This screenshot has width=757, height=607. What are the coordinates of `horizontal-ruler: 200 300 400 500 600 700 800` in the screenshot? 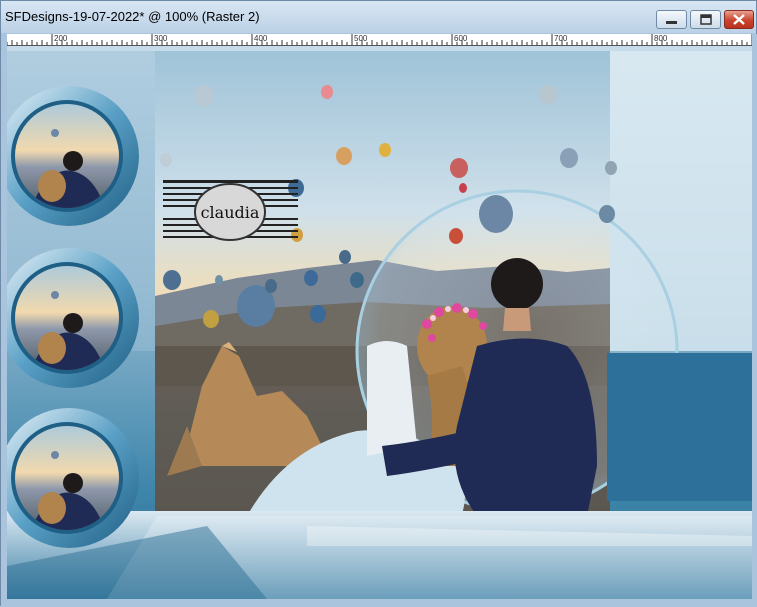 It's located at (379, 40).